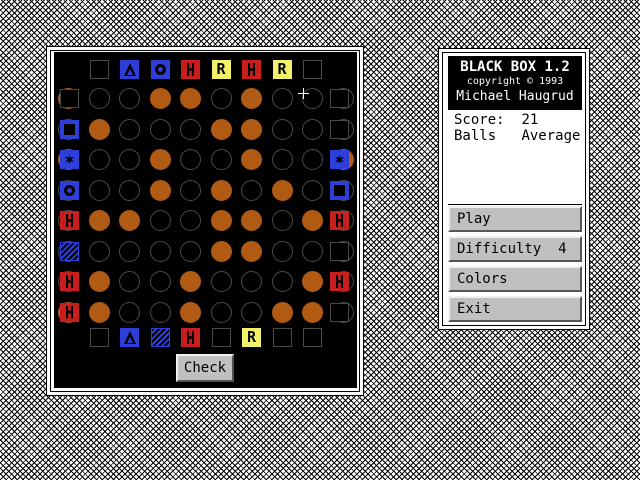 This screenshot has width=640, height=480. I want to click on play-button: Play, so click(515, 219).